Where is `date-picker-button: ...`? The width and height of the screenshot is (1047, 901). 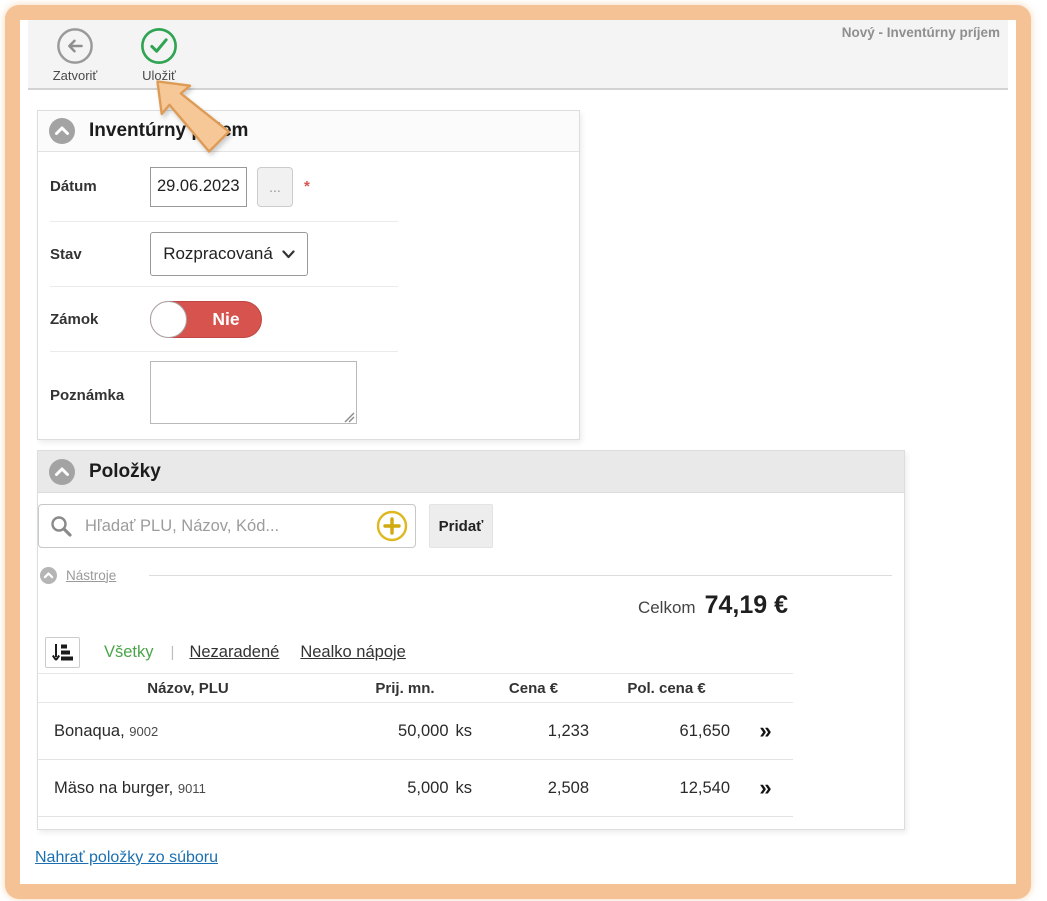 date-picker-button: ... is located at coordinates (275, 186).